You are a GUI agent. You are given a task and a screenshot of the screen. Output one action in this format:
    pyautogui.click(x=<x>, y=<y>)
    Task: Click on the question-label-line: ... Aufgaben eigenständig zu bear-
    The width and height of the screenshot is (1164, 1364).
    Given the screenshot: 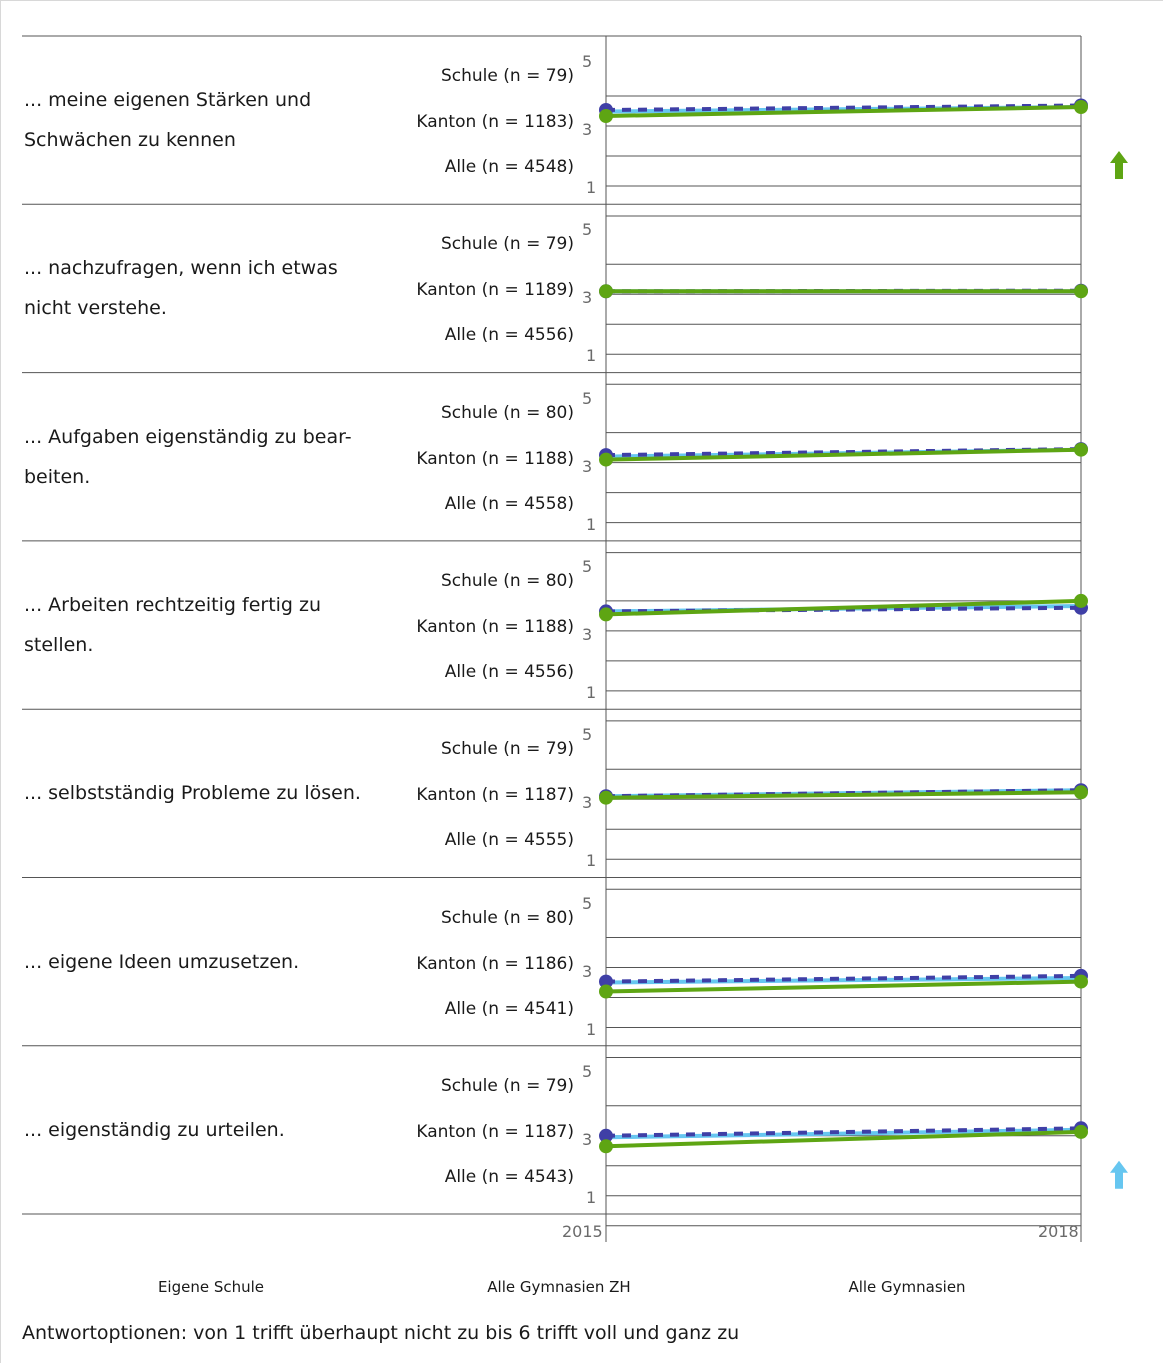 What is the action you would take?
    pyautogui.click(x=188, y=436)
    